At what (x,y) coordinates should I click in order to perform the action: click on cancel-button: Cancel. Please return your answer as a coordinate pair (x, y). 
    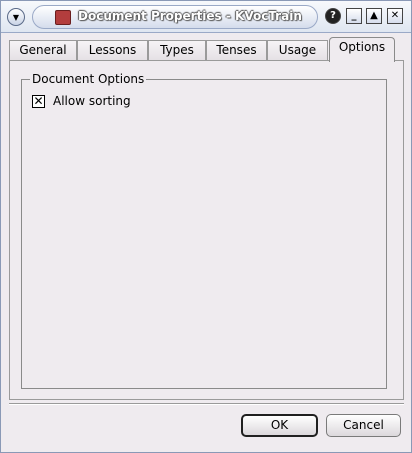
    Looking at the image, I should click on (363, 425).